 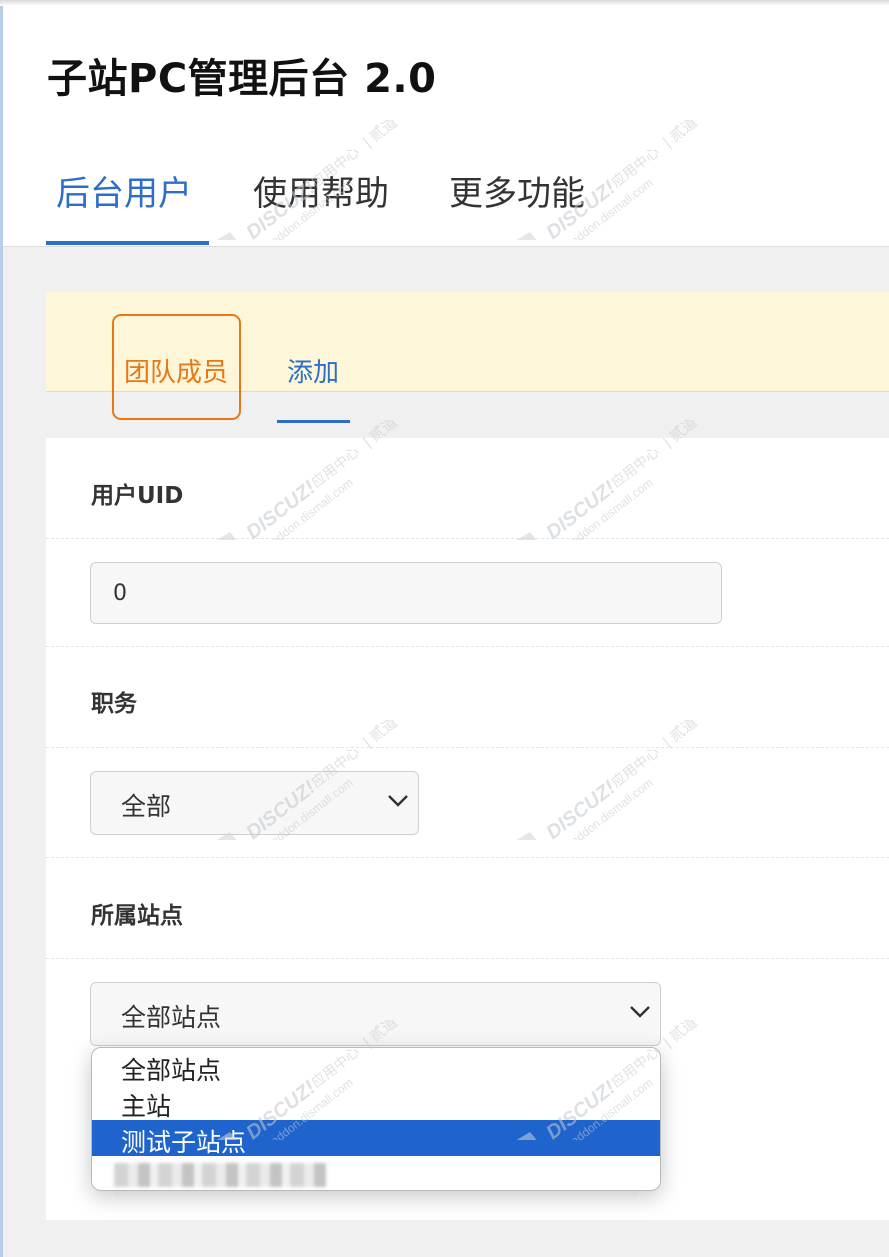 What do you see at coordinates (137, 916) in the screenshot?
I see `site-label: 所属站点` at bounding box center [137, 916].